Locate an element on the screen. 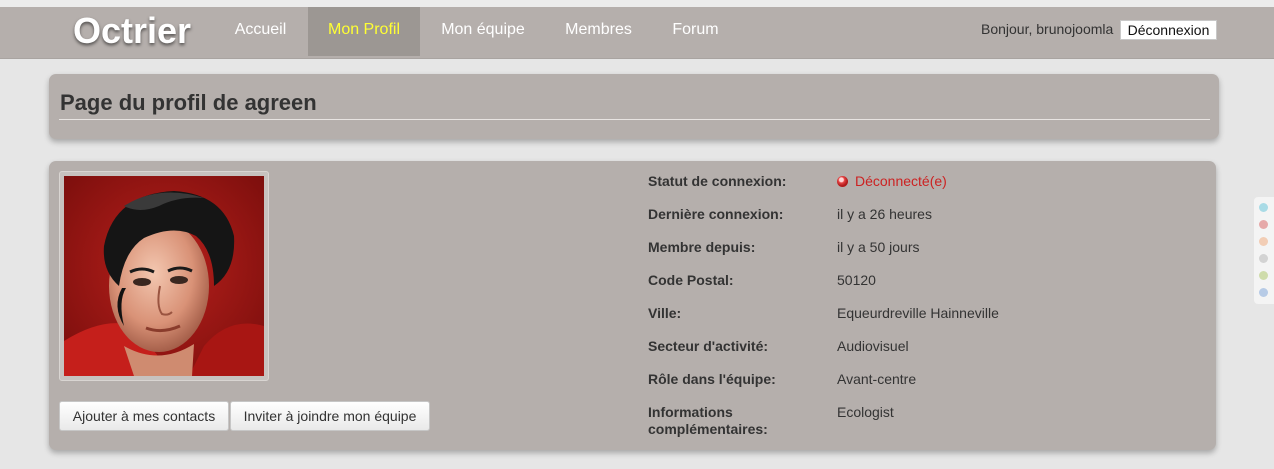 The width and height of the screenshot is (1274, 469). color-dot-gray is located at coordinates (1263, 258).